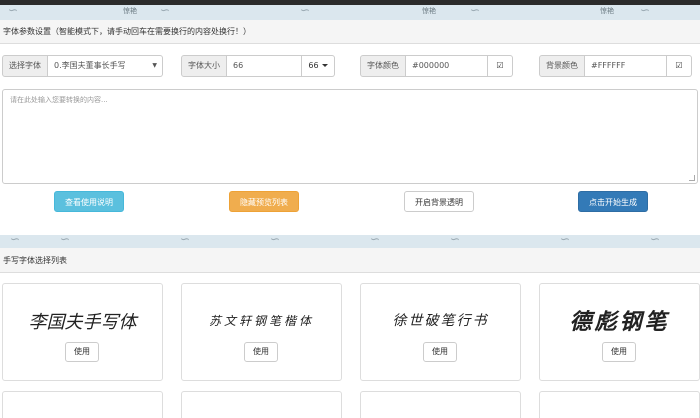 Image resolution: width=700 pixels, height=418 pixels. Describe the element at coordinates (154, 65) in the screenshot. I see `dropdown-arrow-icon: ▼` at that location.